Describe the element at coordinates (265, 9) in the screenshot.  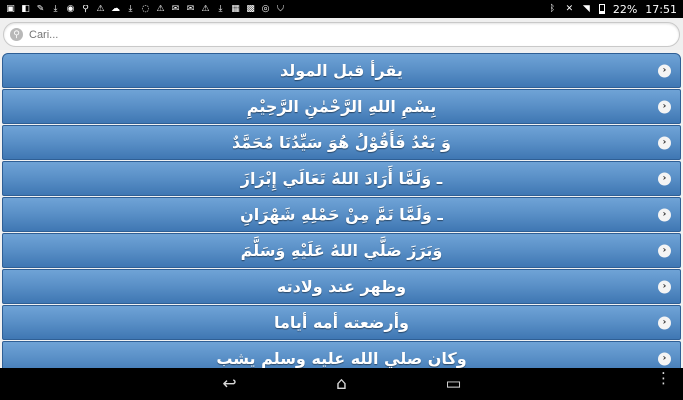
I see `instagram-icon: ◎` at that location.